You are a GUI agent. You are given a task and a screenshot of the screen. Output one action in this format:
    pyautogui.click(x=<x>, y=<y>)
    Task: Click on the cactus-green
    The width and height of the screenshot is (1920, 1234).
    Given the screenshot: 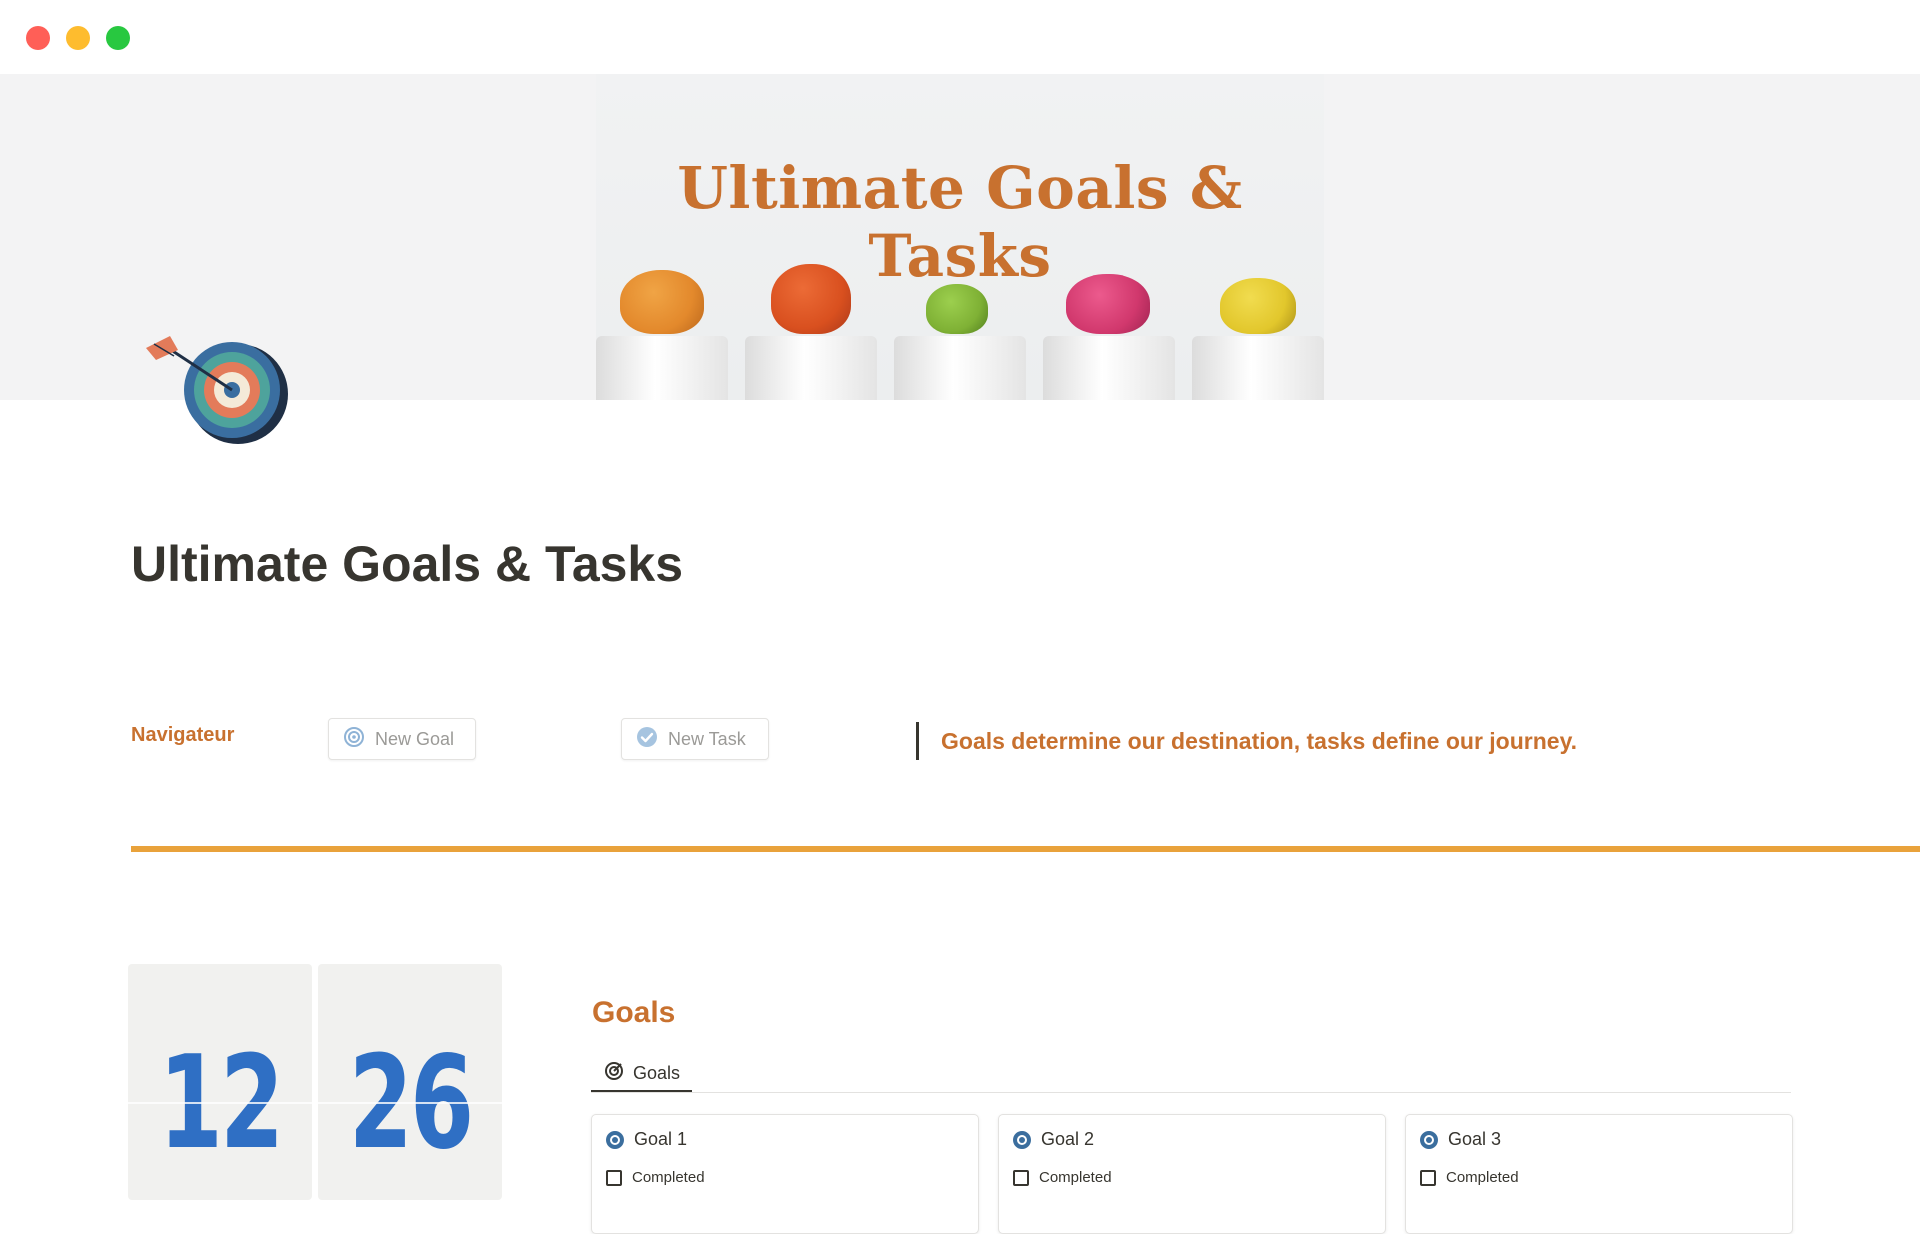 What is the action you would take?
    pyautogui.click(x=957, y=309)
    